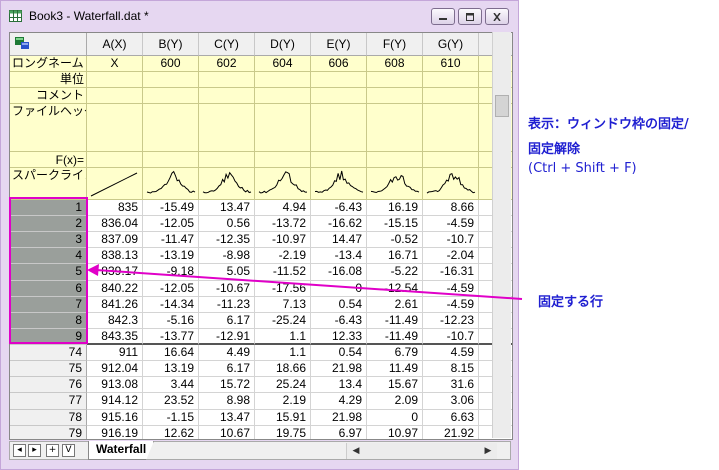 Image resolution: width=719 pixels, height=470 pixels. Describe the element at coordinates (227, 432) in the screenshot. I see `data-cell: 10.67` at that location.